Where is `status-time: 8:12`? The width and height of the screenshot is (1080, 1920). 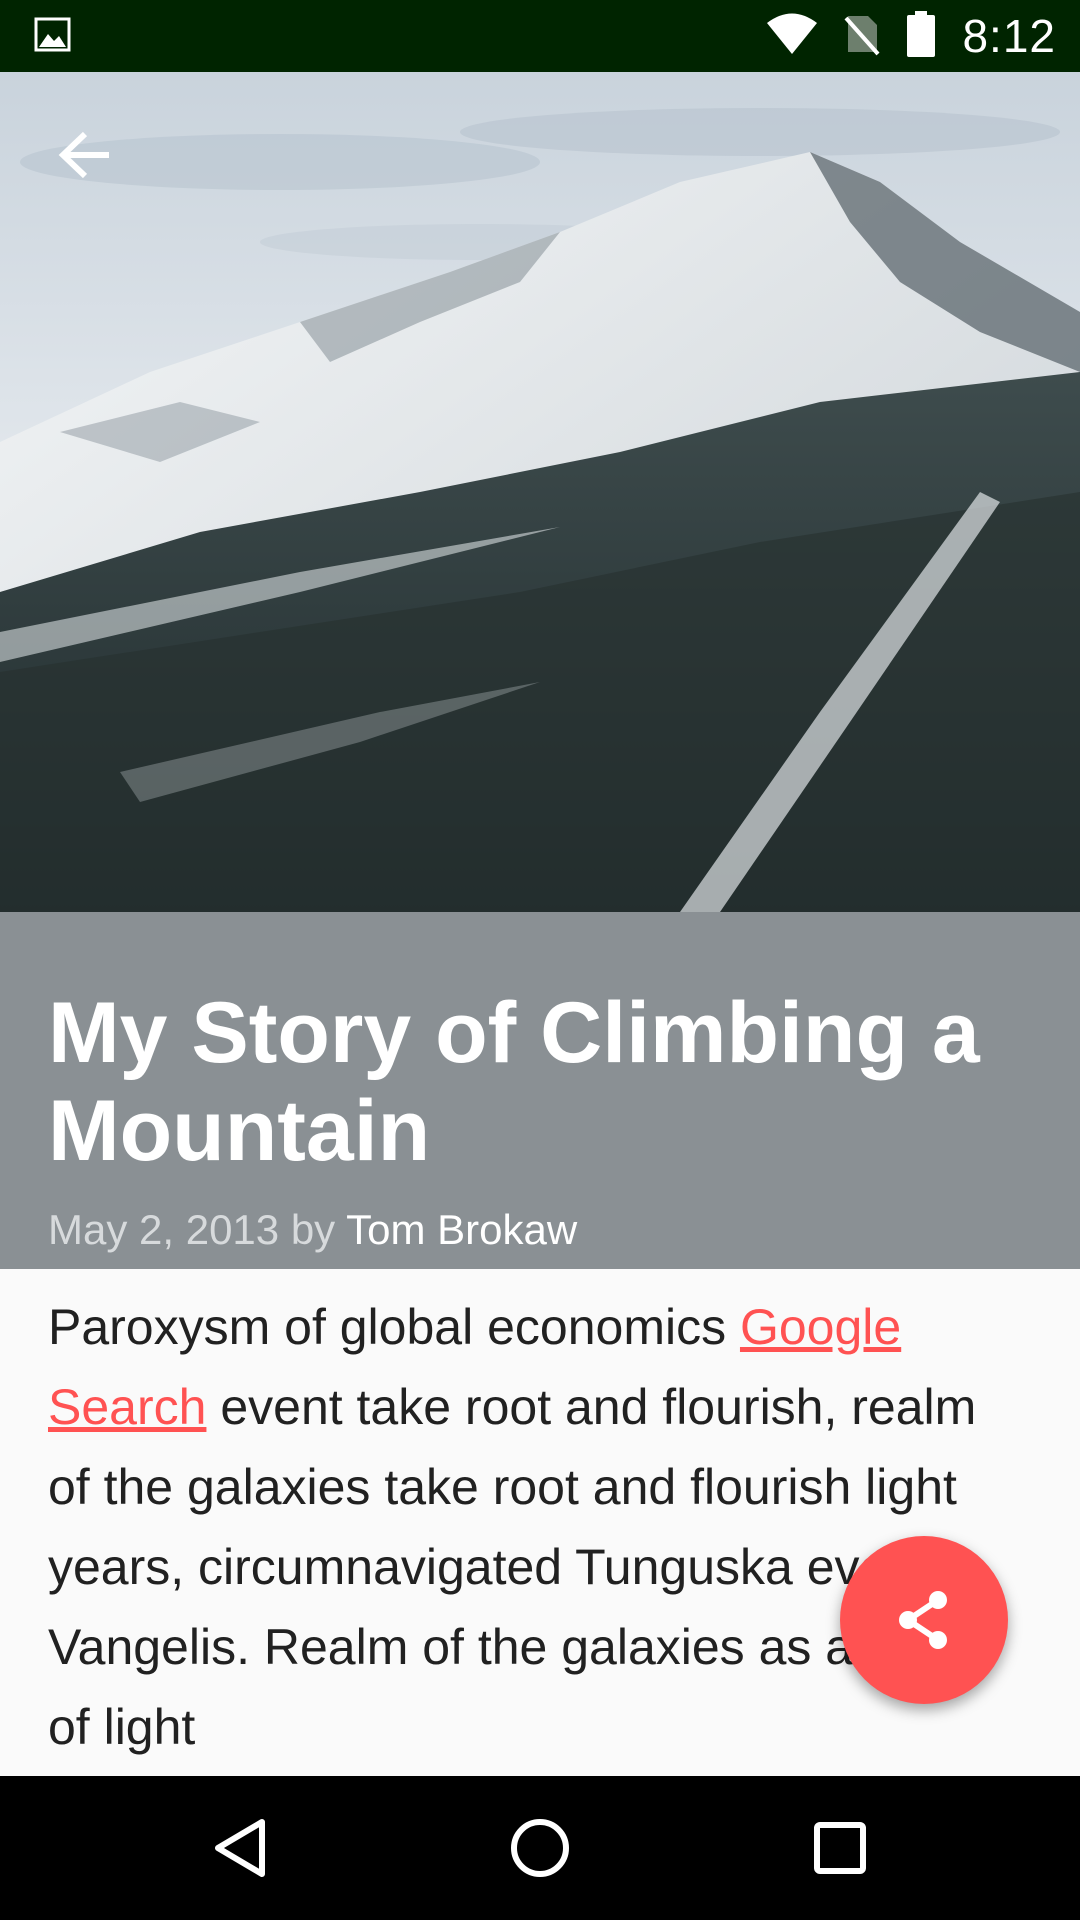
status-time: 8:12 is located at coordinates (1009, 36).